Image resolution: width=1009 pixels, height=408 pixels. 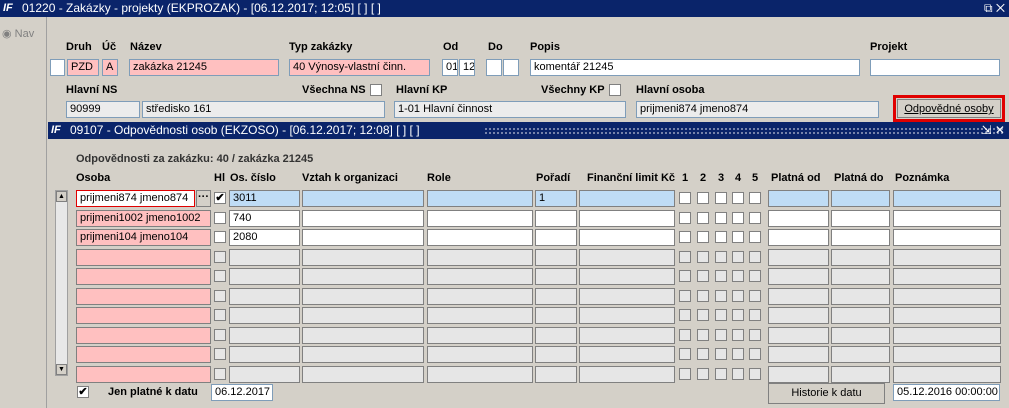 I want to click on scroll-up-icon: ▲, so click(x=61, y=196).